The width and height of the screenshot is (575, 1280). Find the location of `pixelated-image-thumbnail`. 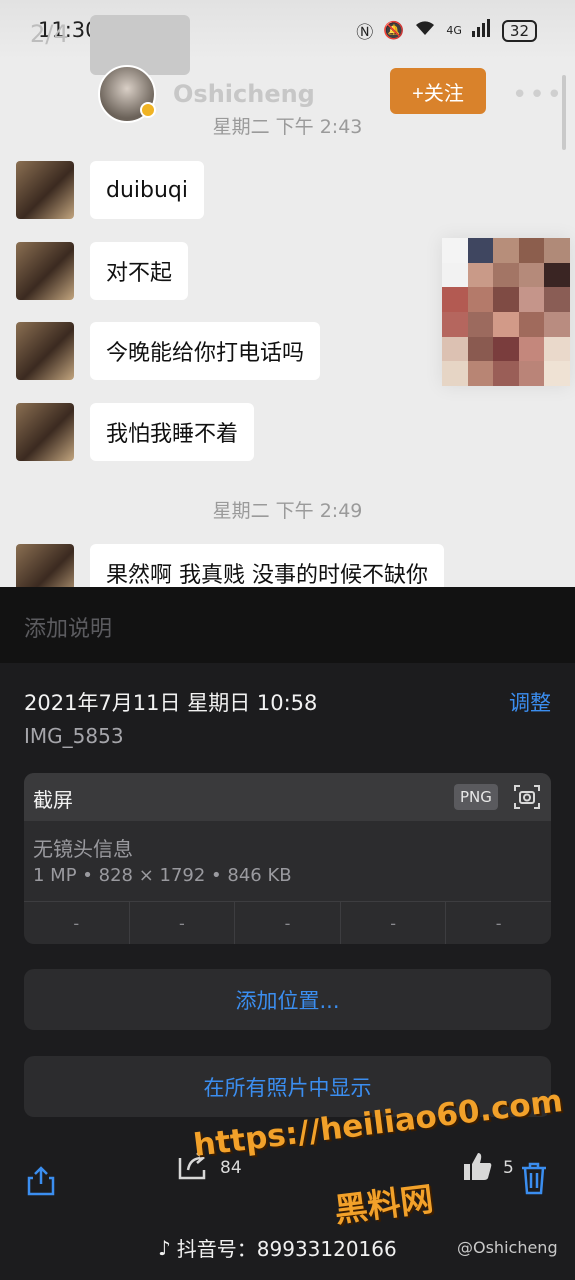

pixelated-image-thumbnail is located at coordinates (506, 312).